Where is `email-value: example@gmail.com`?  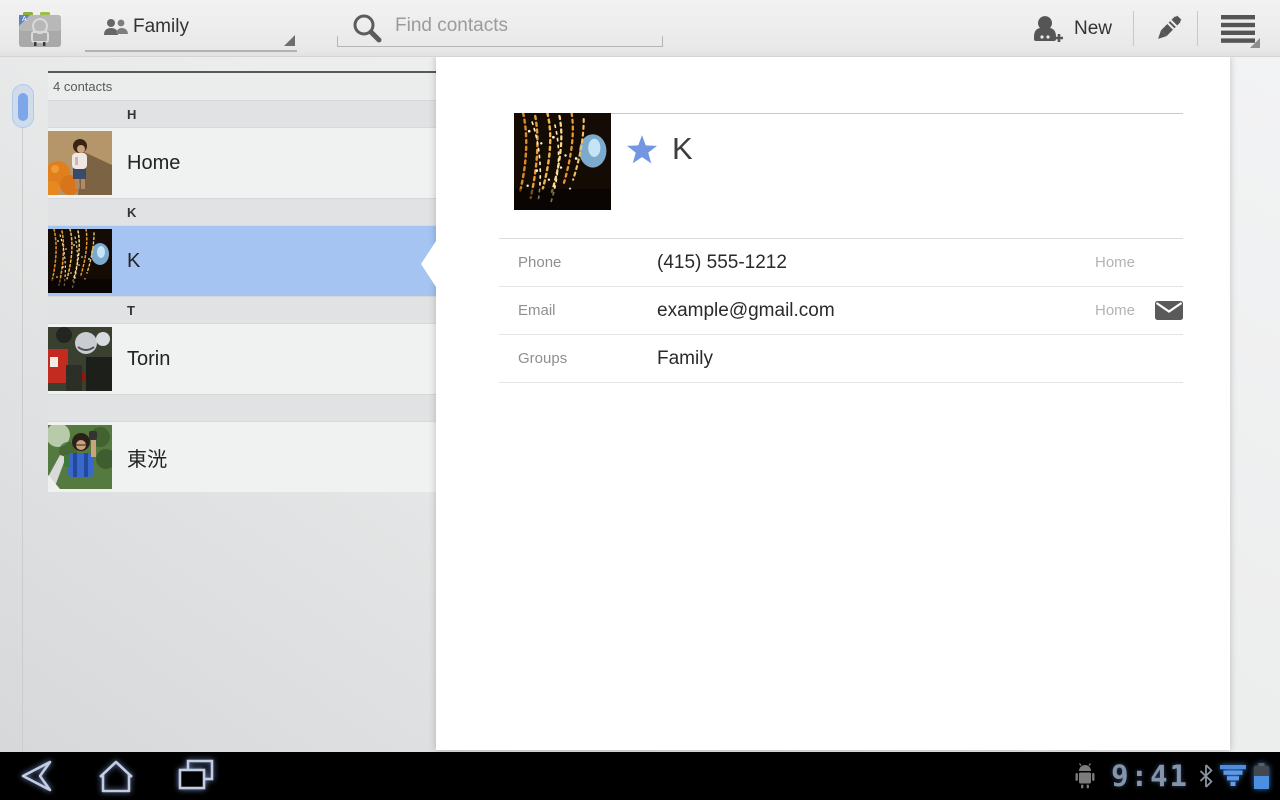 email-value: example@gmail.com is located at coordinates (746, 310).